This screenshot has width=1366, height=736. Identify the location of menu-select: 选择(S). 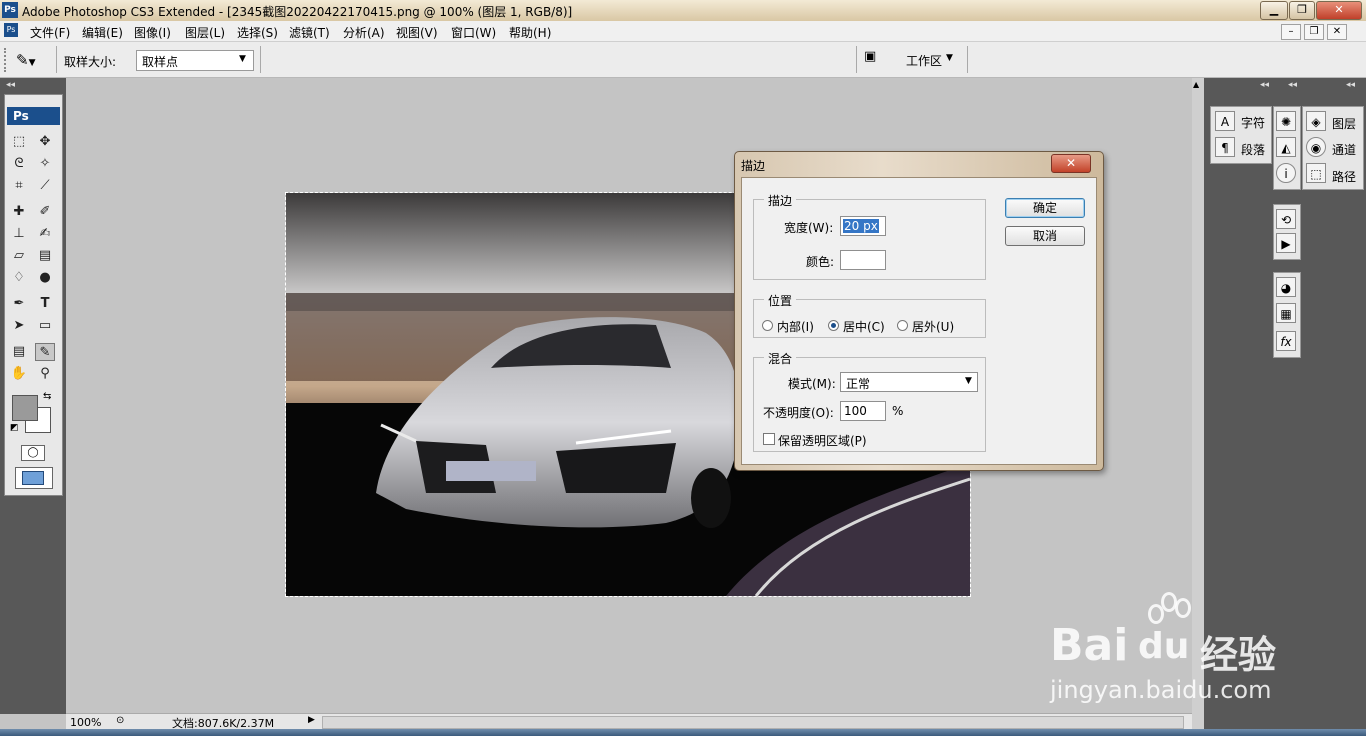
(257, 32).